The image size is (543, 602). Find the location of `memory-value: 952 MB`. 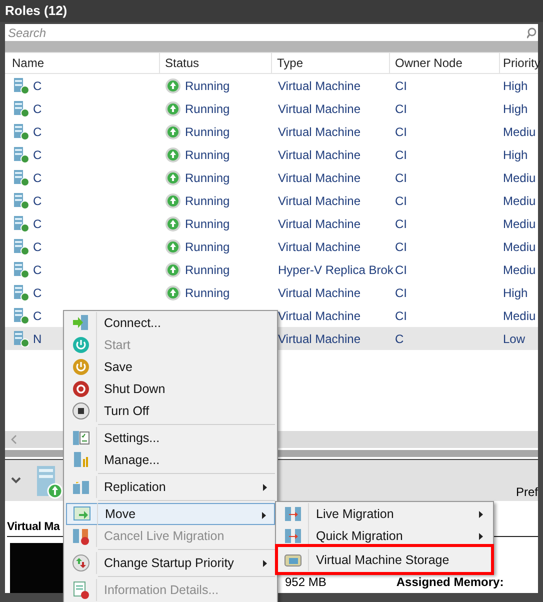

memory-value: 952 MB is located at coordinates (305, 583).